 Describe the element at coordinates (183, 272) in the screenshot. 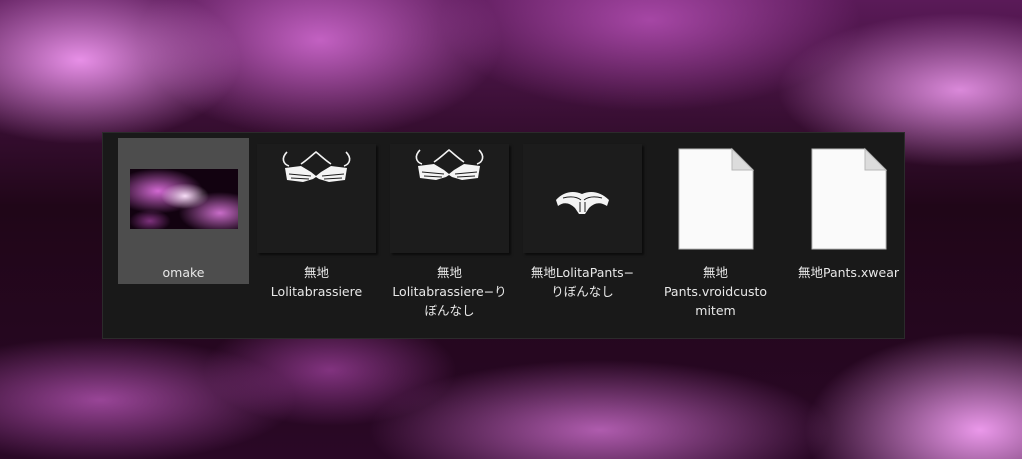

I see `file-item-label: omake` at that location.